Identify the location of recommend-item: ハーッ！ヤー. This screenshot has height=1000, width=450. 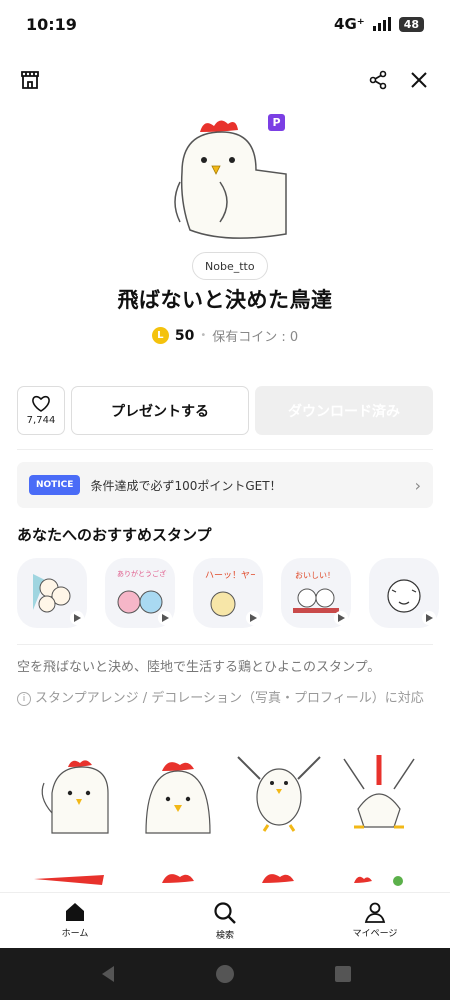
(228, 593).